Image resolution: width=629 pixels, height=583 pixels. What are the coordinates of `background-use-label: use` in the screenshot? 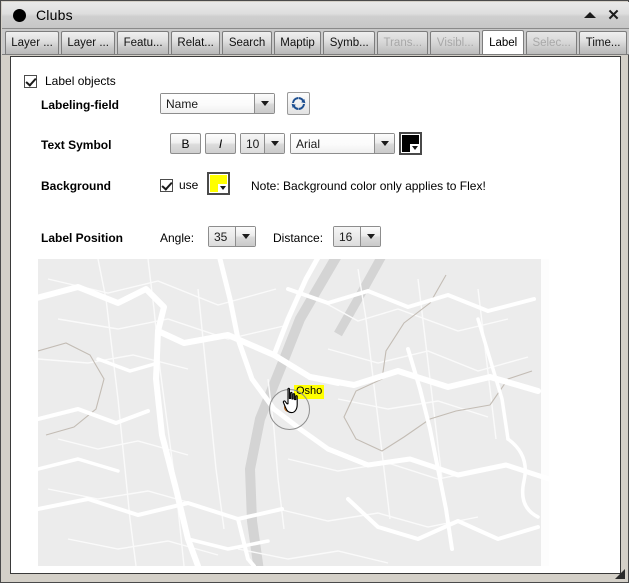 It's located at (189, 185).